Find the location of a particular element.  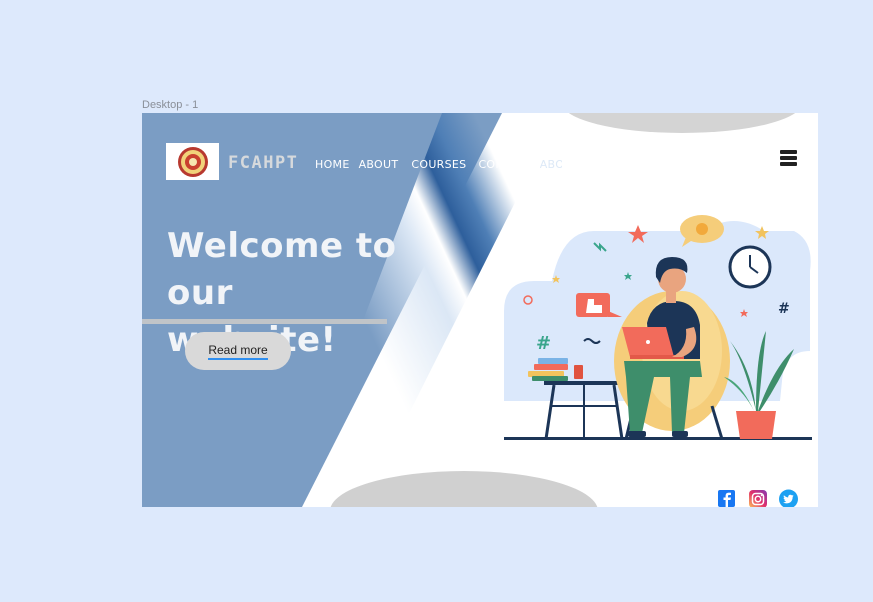

read-more-label: Read more is located at coordinates (238, 351).